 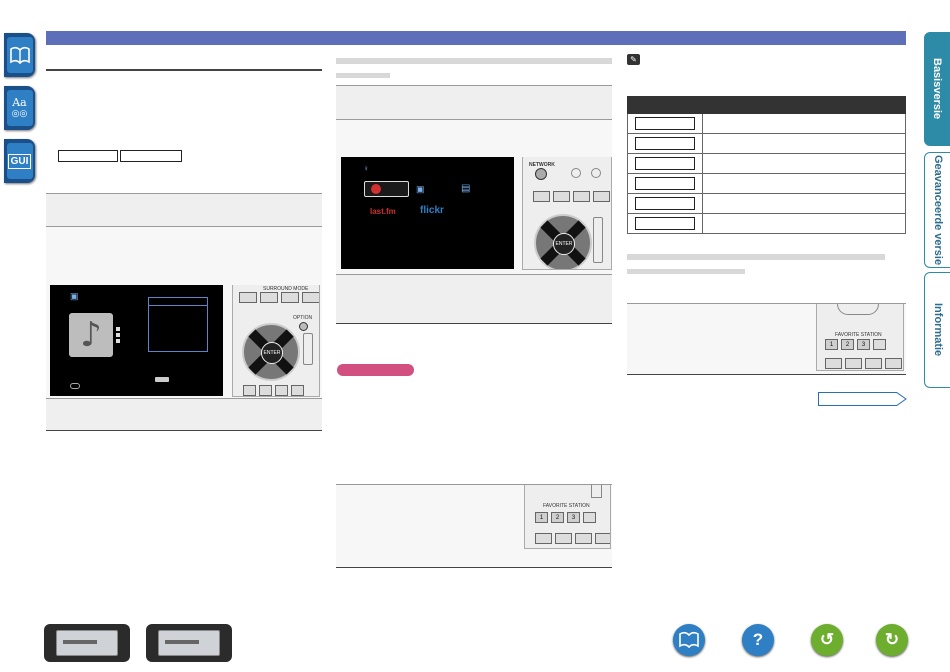 I want to click on pencil-icon: ✎, so click(x=633, y=59).